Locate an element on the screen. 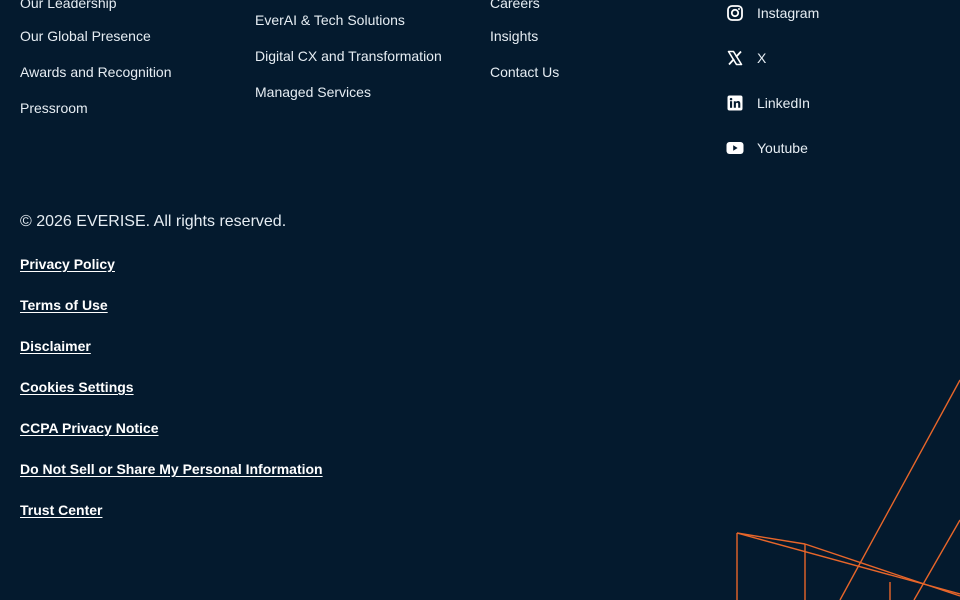 This screenshot has width=960, height=600. x-icon is located at coordinates (735, 58).